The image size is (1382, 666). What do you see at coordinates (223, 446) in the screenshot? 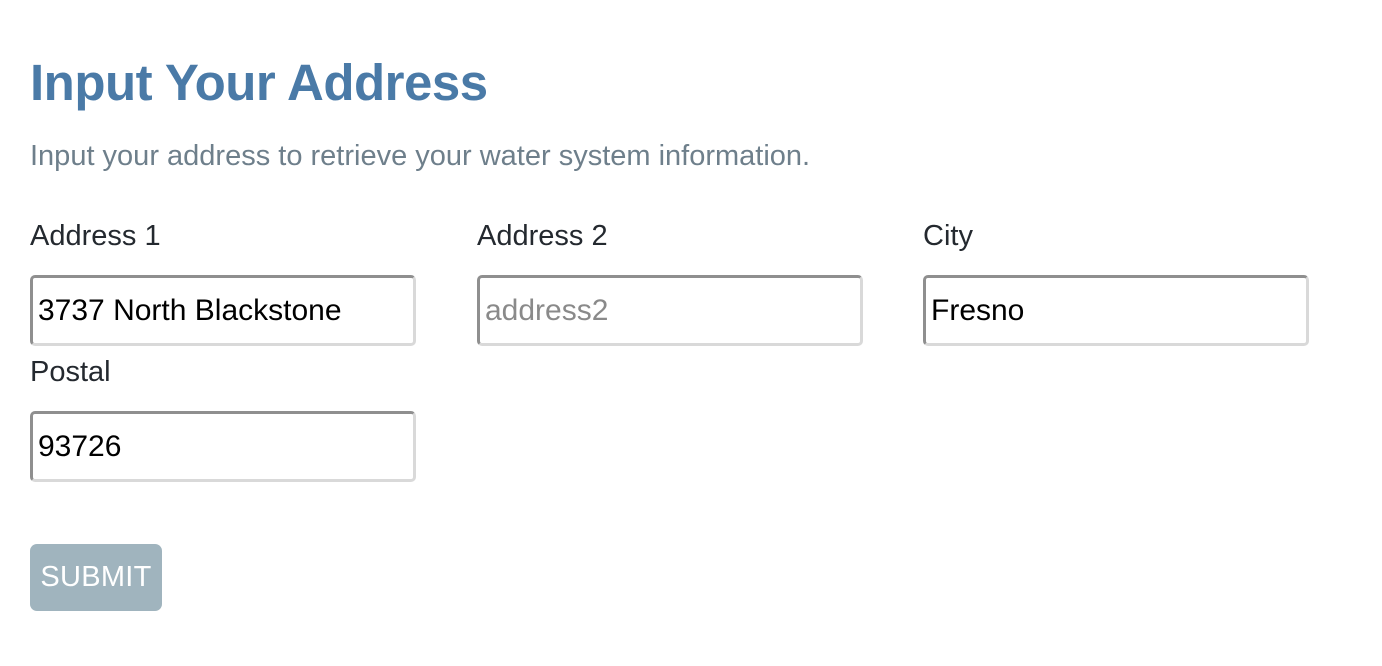
I see `postal-input` at bounding box center [223, 446].